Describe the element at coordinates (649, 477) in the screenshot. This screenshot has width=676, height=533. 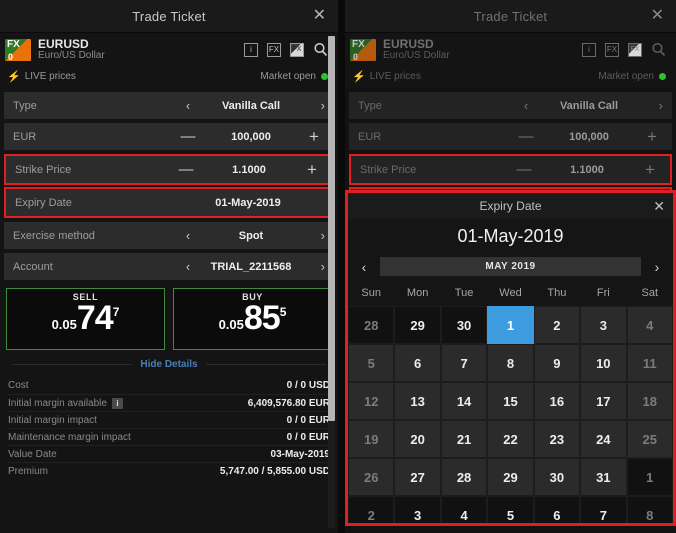
I see `calendar-day: 1` at that location.